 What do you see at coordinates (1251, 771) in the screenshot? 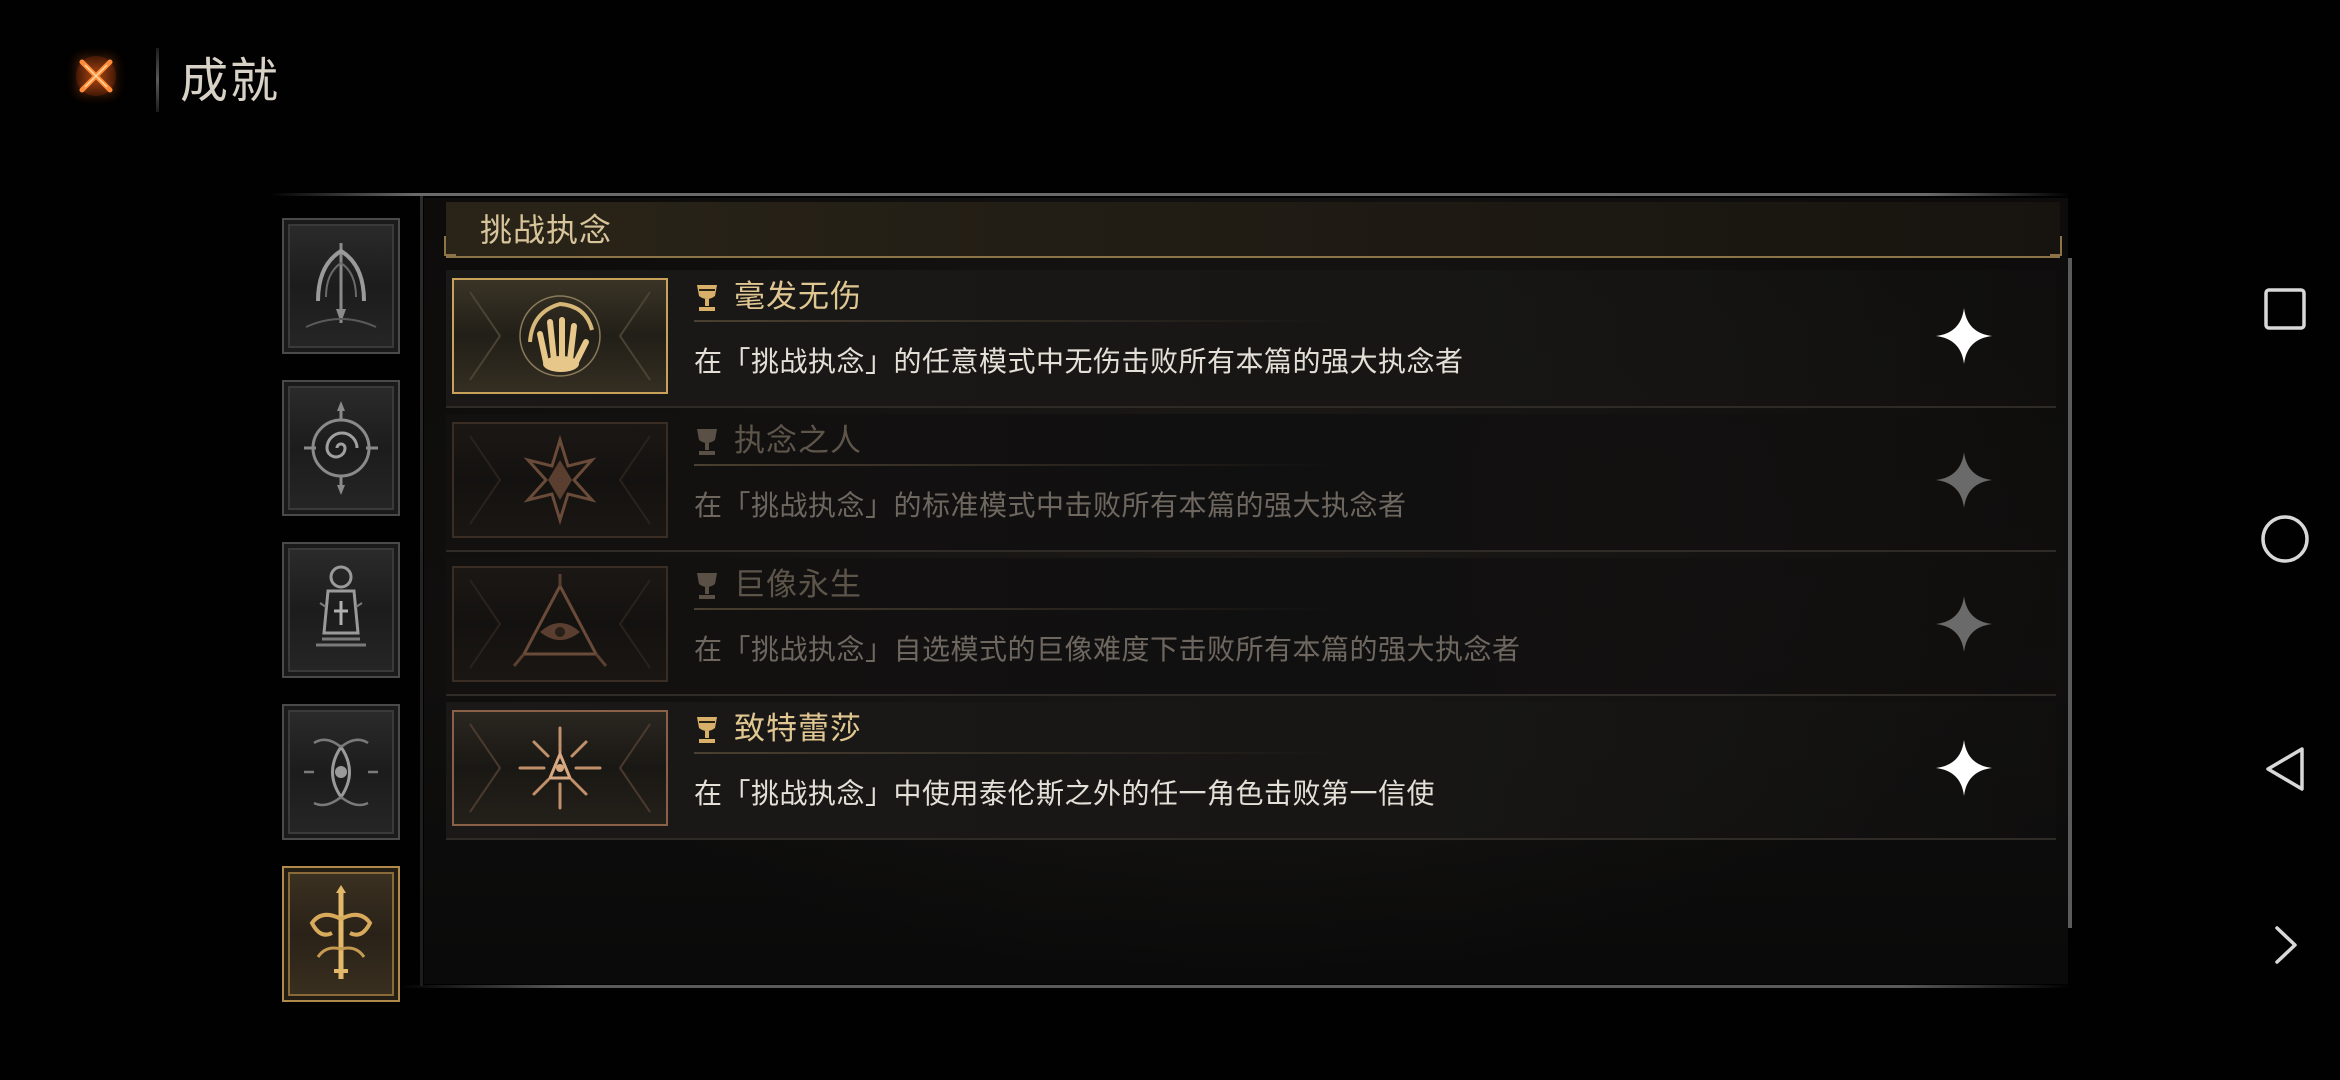
I see `achievement-row: 致特蕾莎 在「挑战执念」中使用泰伦斯之外的任一角色击败第一信使` at bounding box center [1251, 771].